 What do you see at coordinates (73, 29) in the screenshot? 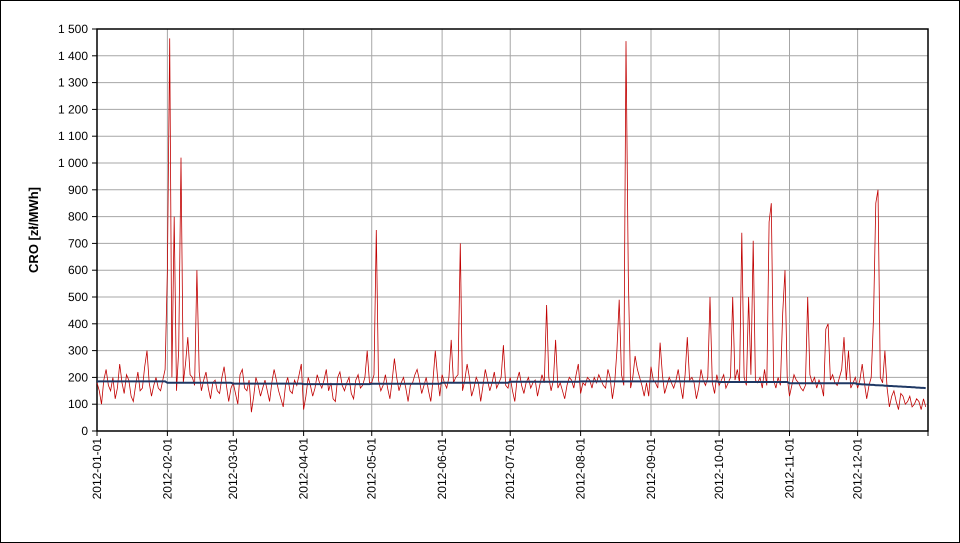
I see `y-tick-label: 1 500` at bounding box center [73, 29].